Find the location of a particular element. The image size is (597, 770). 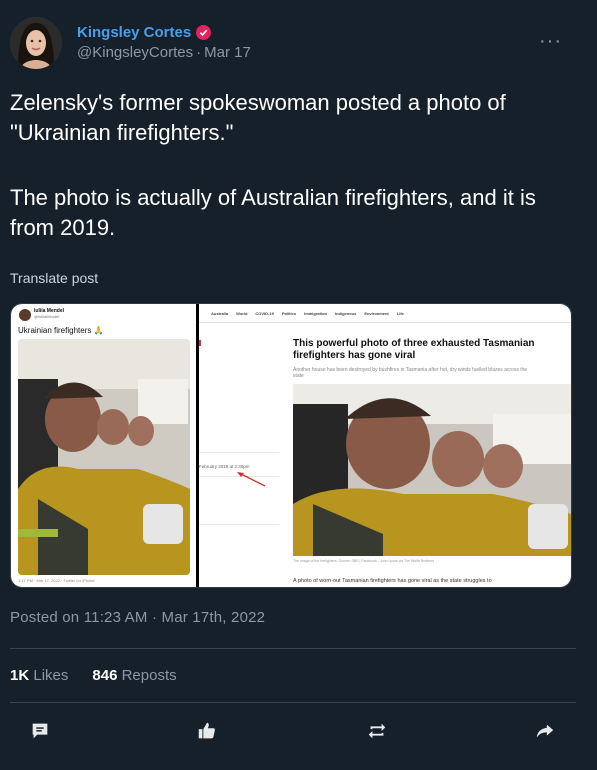

more-options-icon: ··· is located at coordinates (550, 41).